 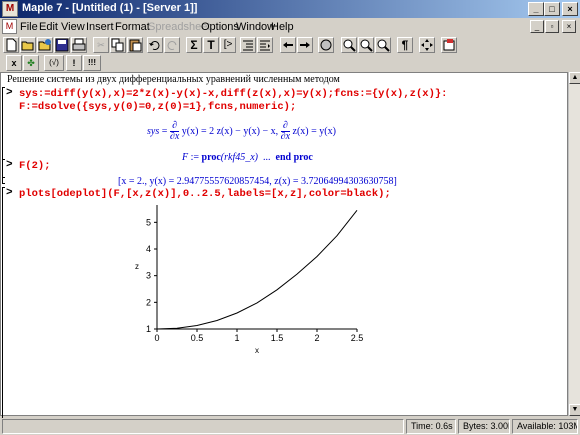 What do you see at coordinates (9, 193) in the screenshot?
I see `input-prompt-3: >` at bounding box center [9, 193].